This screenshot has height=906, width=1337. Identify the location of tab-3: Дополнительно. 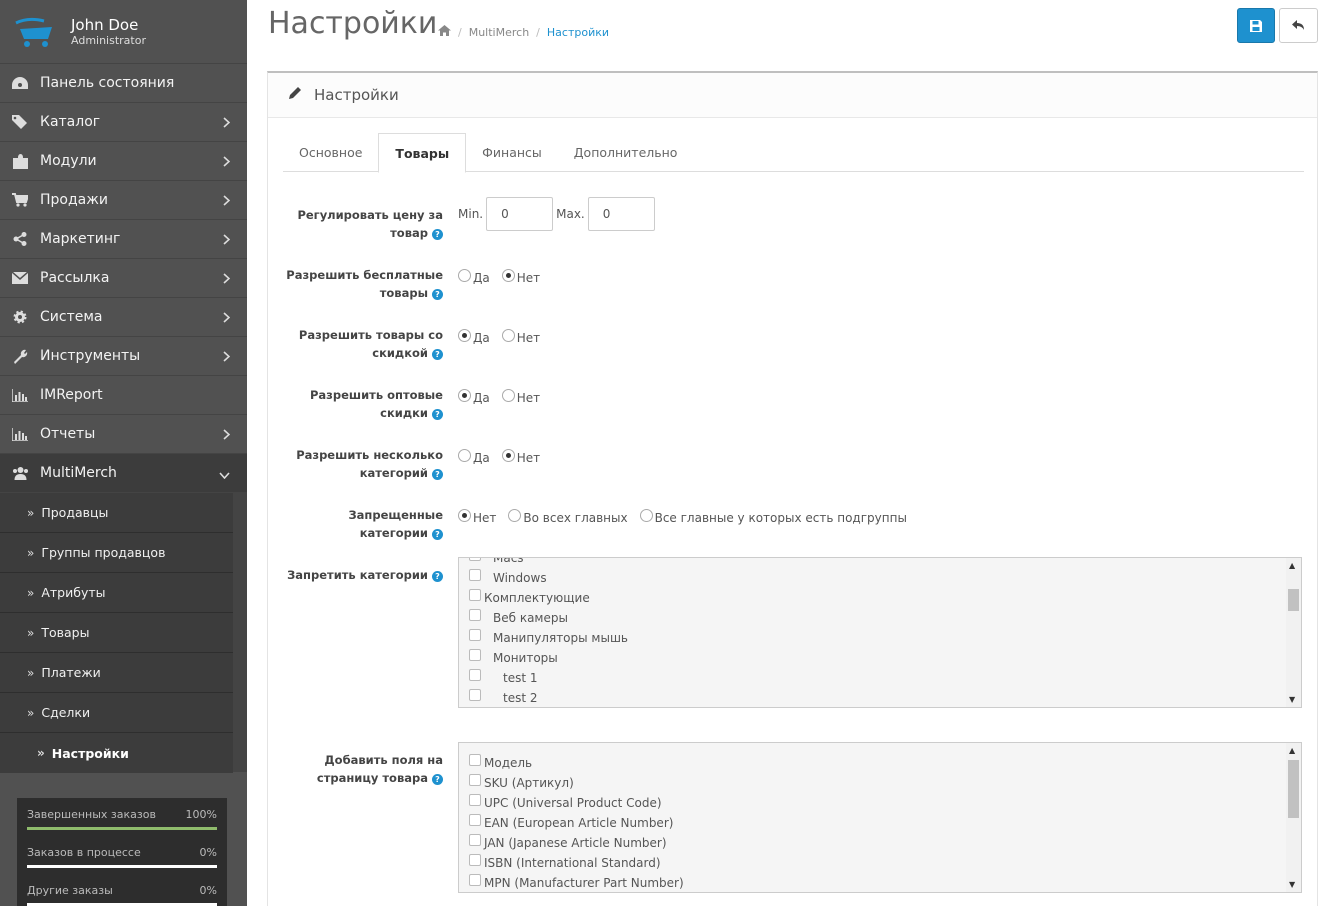
(626, 152).